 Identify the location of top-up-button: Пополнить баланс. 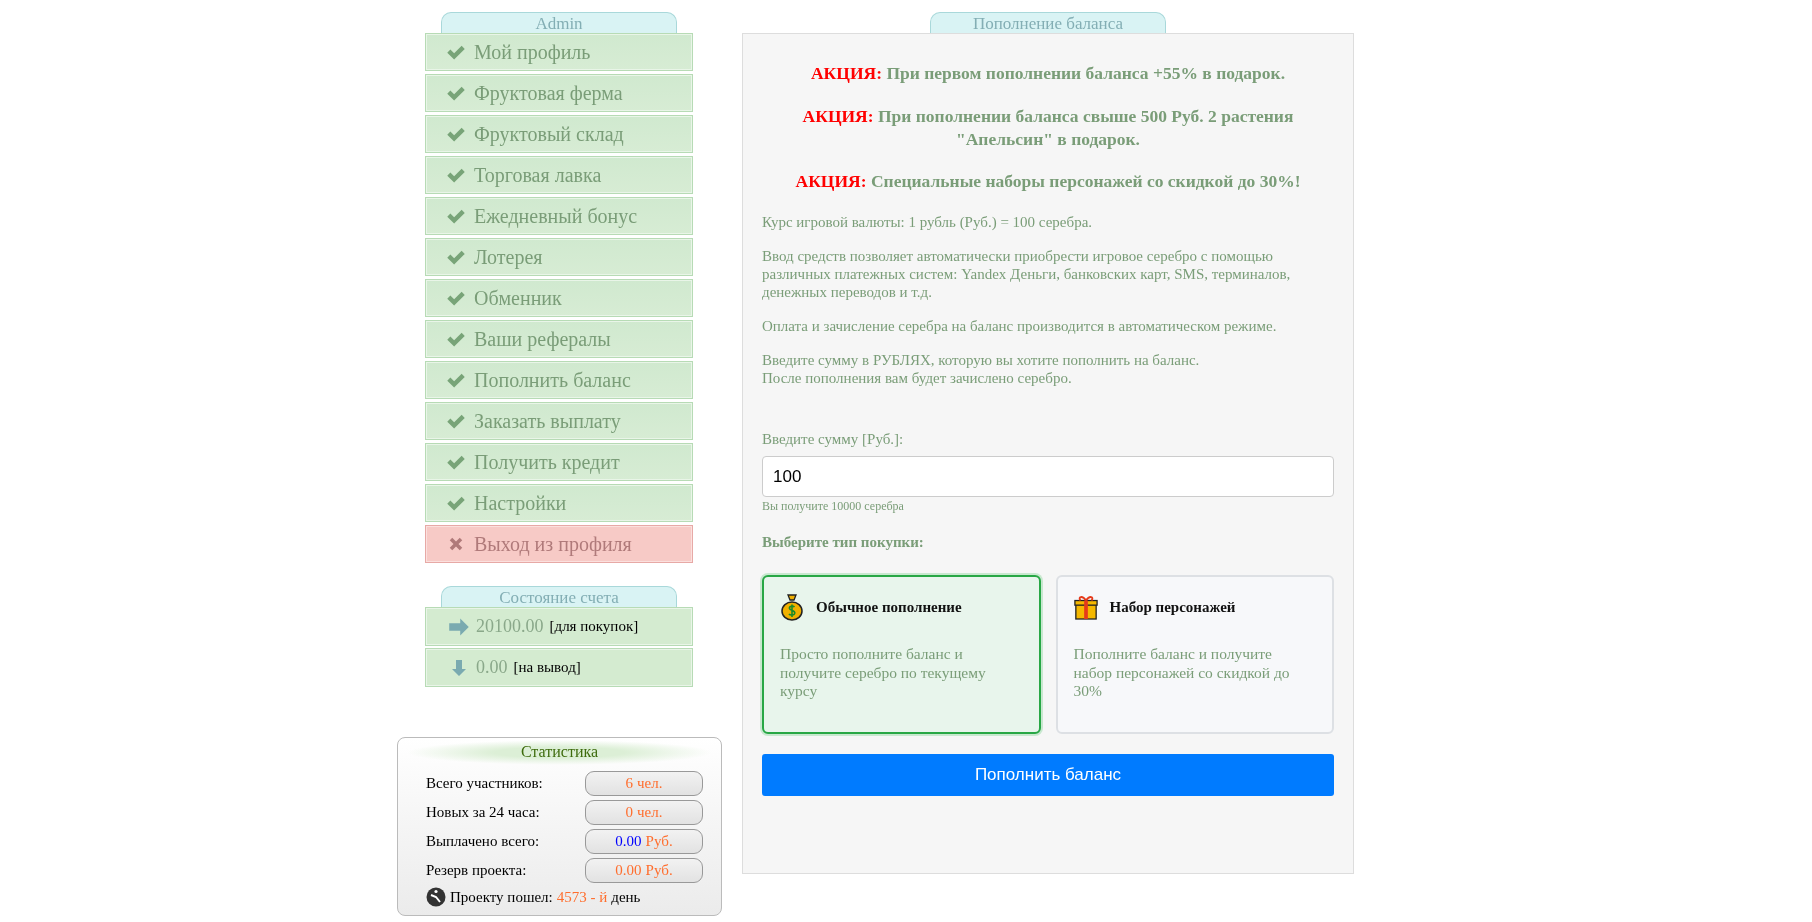
(1048, 775).